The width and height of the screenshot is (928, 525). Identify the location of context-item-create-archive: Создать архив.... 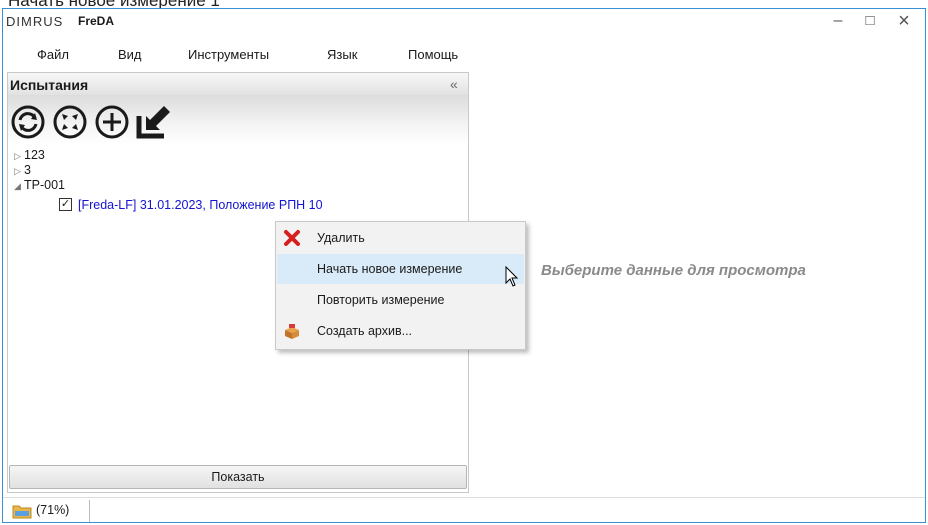
(400, 331).